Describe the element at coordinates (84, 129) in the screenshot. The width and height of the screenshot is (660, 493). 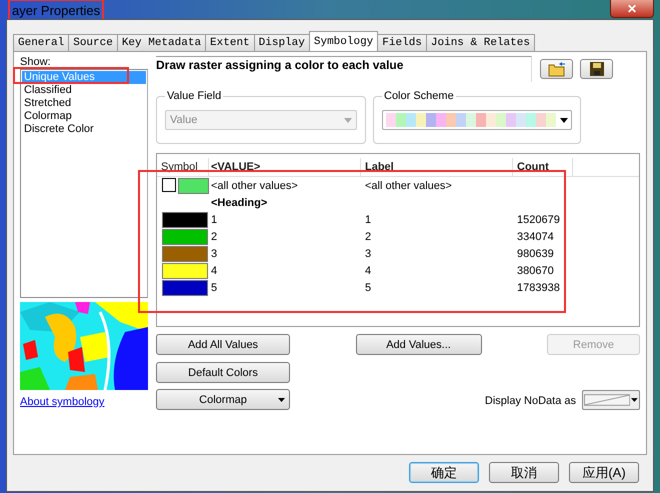
I see `renderer-item: Discrete Color` at that location.